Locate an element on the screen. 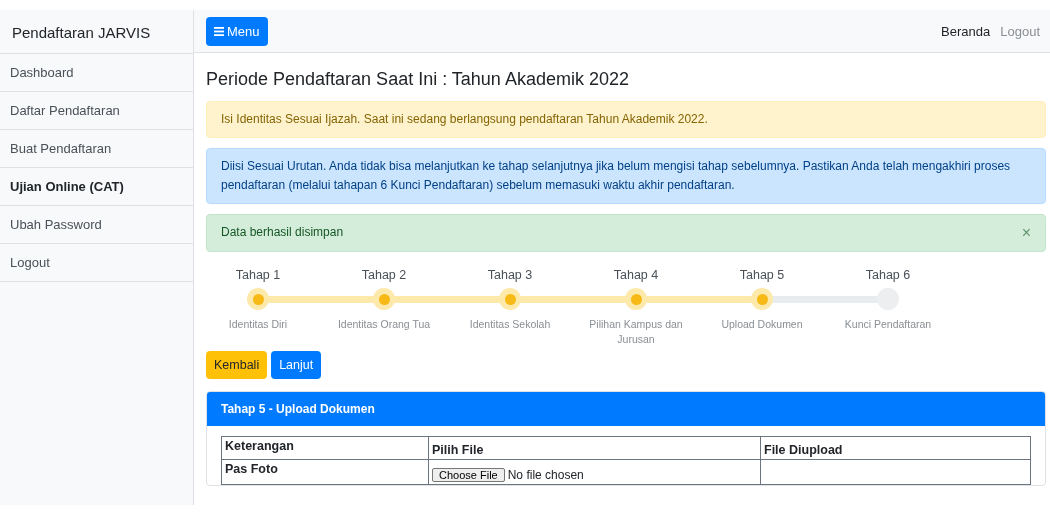 The image size is (1050, 515). alert-text: Isi Identitas Sesuai Ijazah. Saat ini sedang berlangsung pendaftaran Tahun Akademik 2022. is located at coordinates (465, 119).